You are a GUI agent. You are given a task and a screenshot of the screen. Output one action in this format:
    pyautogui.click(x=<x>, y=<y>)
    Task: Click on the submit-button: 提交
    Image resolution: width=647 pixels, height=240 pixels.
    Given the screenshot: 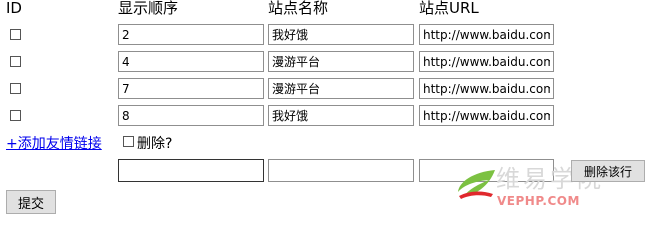 What is the action you would take?
    pyautogui.click(x=31, y=202)
    